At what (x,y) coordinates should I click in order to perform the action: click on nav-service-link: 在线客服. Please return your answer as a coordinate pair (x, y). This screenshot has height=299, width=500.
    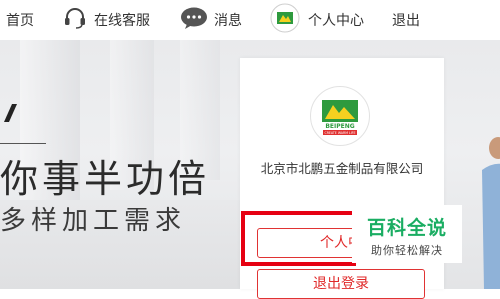
    Looking at the image, I should click on (106, 20).